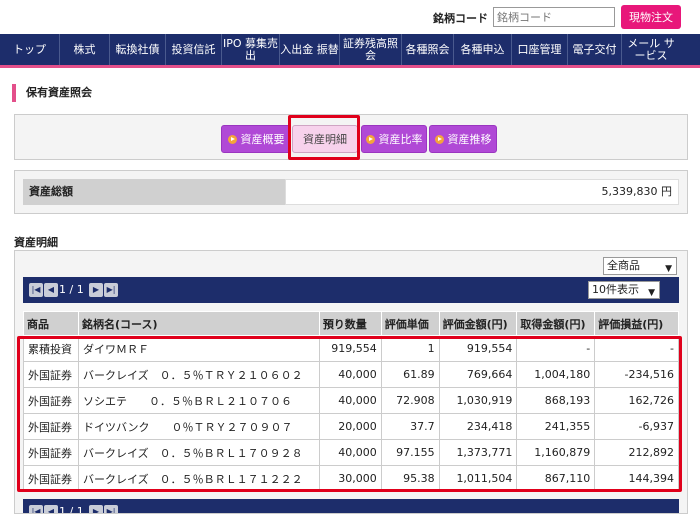 This screenshot has width=700, height=514. Describe the element at coordinates (651, 17) in the screenshot. I see `genbutsu-order-button: 現物注文` at that location.